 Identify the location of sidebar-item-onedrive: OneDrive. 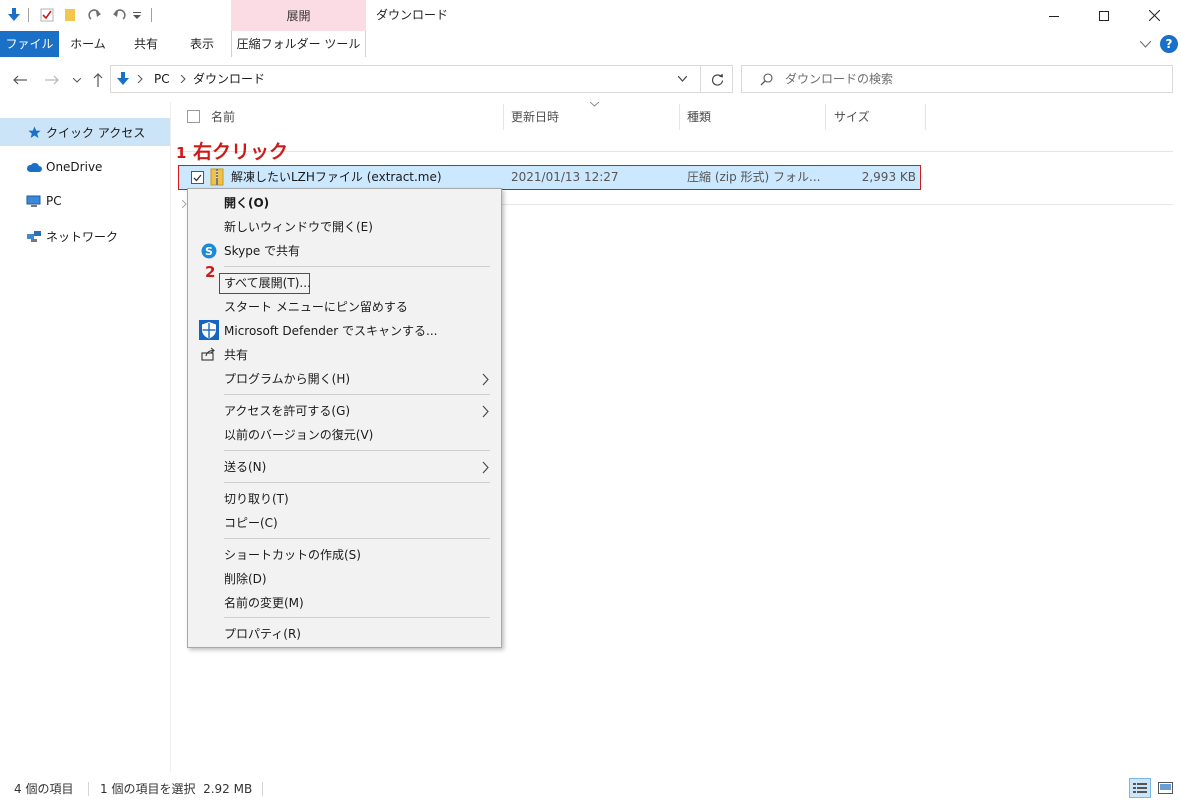
(85, 167).